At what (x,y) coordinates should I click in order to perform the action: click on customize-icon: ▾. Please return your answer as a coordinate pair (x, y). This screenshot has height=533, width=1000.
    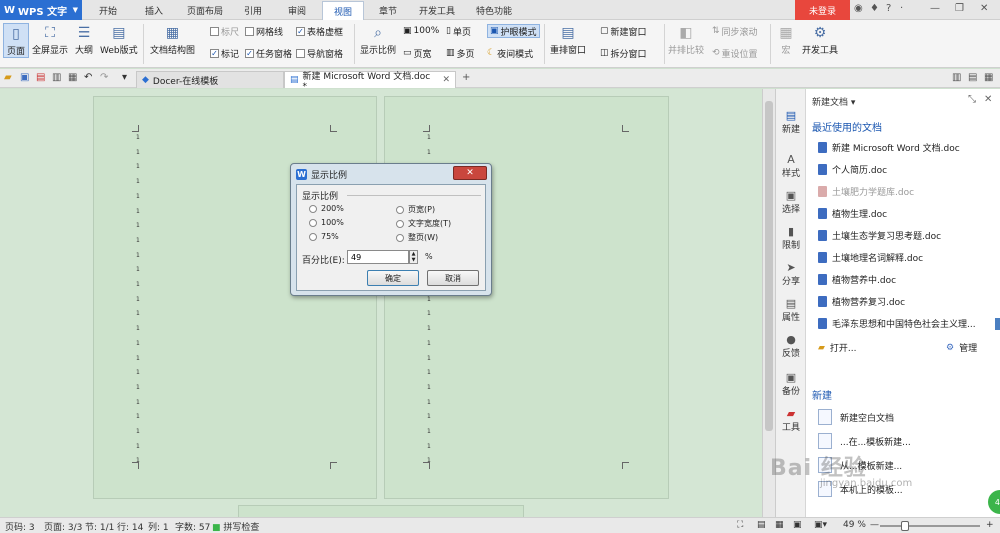
    Looking at the image, I should click on (124, 77).